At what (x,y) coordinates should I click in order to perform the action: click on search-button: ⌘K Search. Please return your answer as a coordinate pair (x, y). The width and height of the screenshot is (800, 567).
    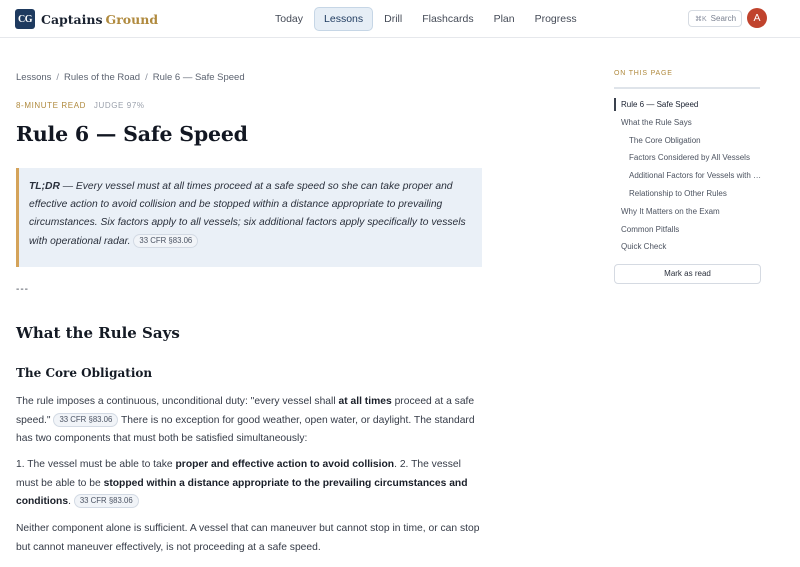
    Looking at the image, I should click on (715, 18).